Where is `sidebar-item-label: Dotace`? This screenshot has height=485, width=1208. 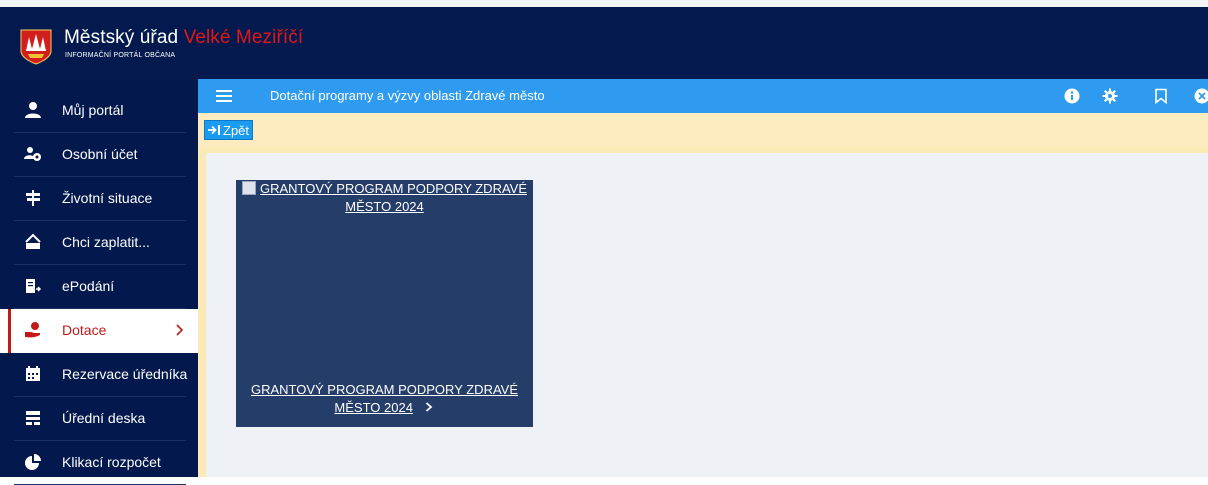 sidebar-item-label: Dotace is located at coordinates (84, 330).